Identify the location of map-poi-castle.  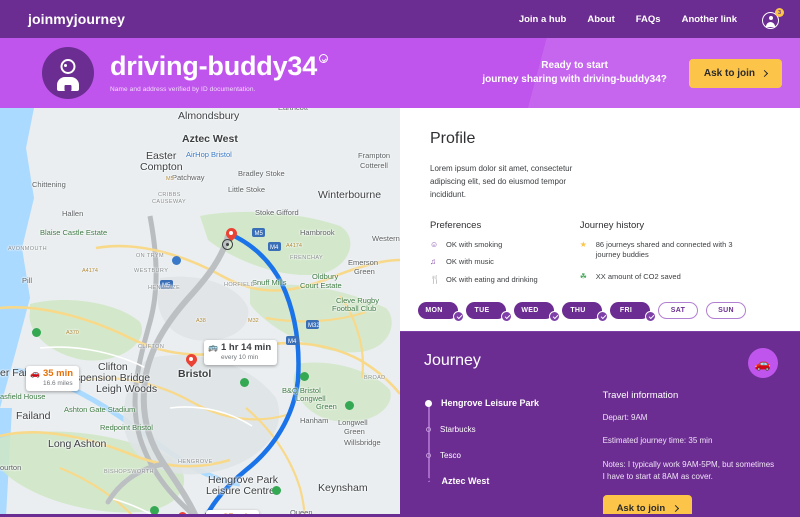
(36, 332).